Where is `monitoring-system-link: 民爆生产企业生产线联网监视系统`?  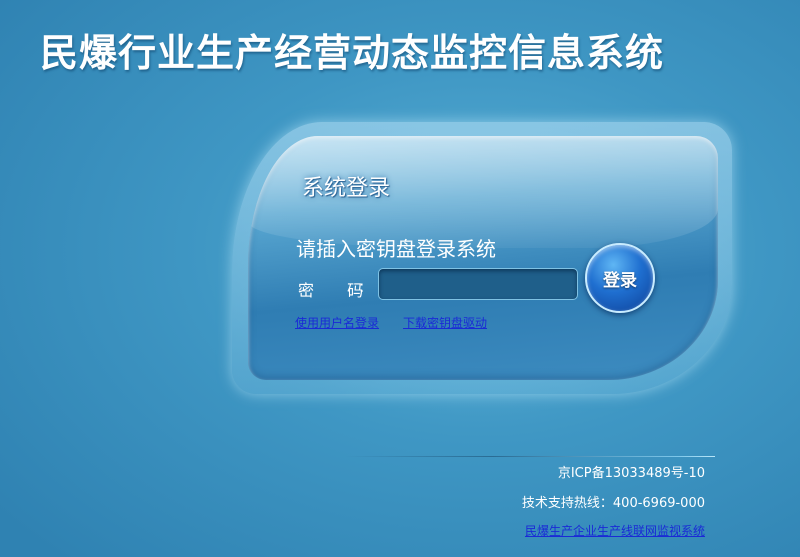 monitoring-system-link: 民爆生产企业生产线联网监视系统 is located at coordinates (615, 530).